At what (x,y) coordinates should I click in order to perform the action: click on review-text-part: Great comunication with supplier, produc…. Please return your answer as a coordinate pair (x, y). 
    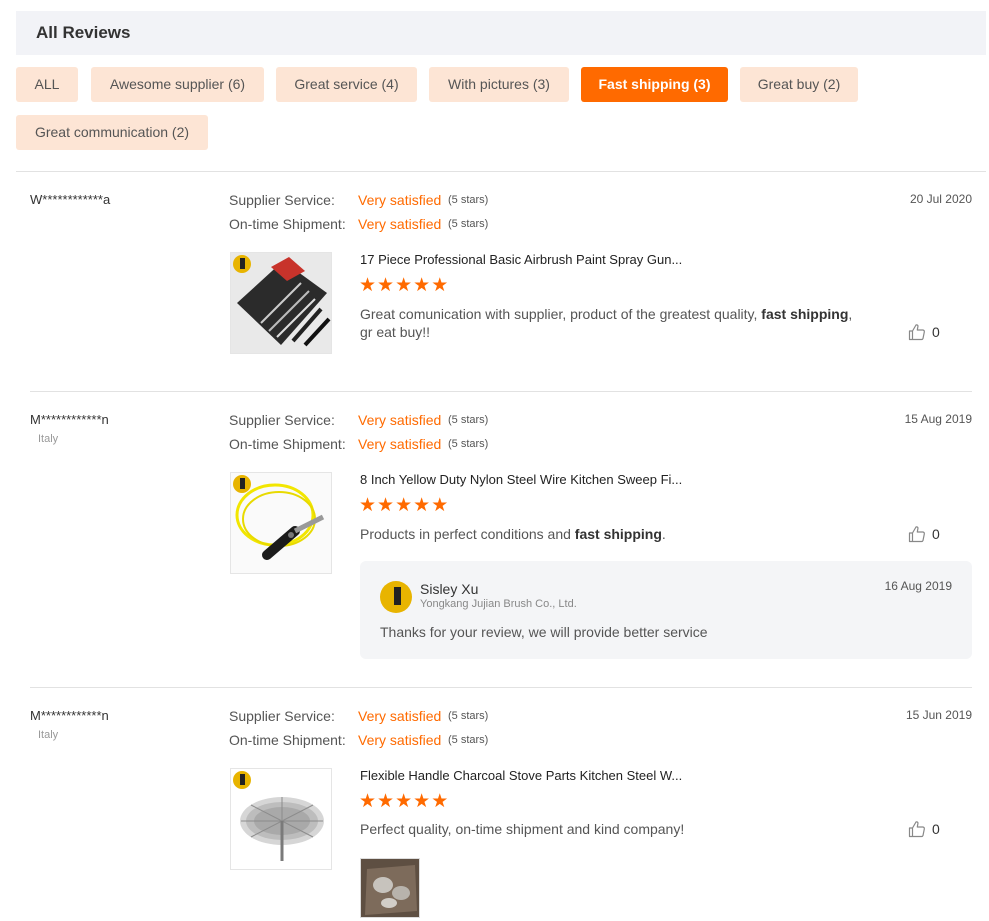
    Looking at the image, I should click on (561, 314).